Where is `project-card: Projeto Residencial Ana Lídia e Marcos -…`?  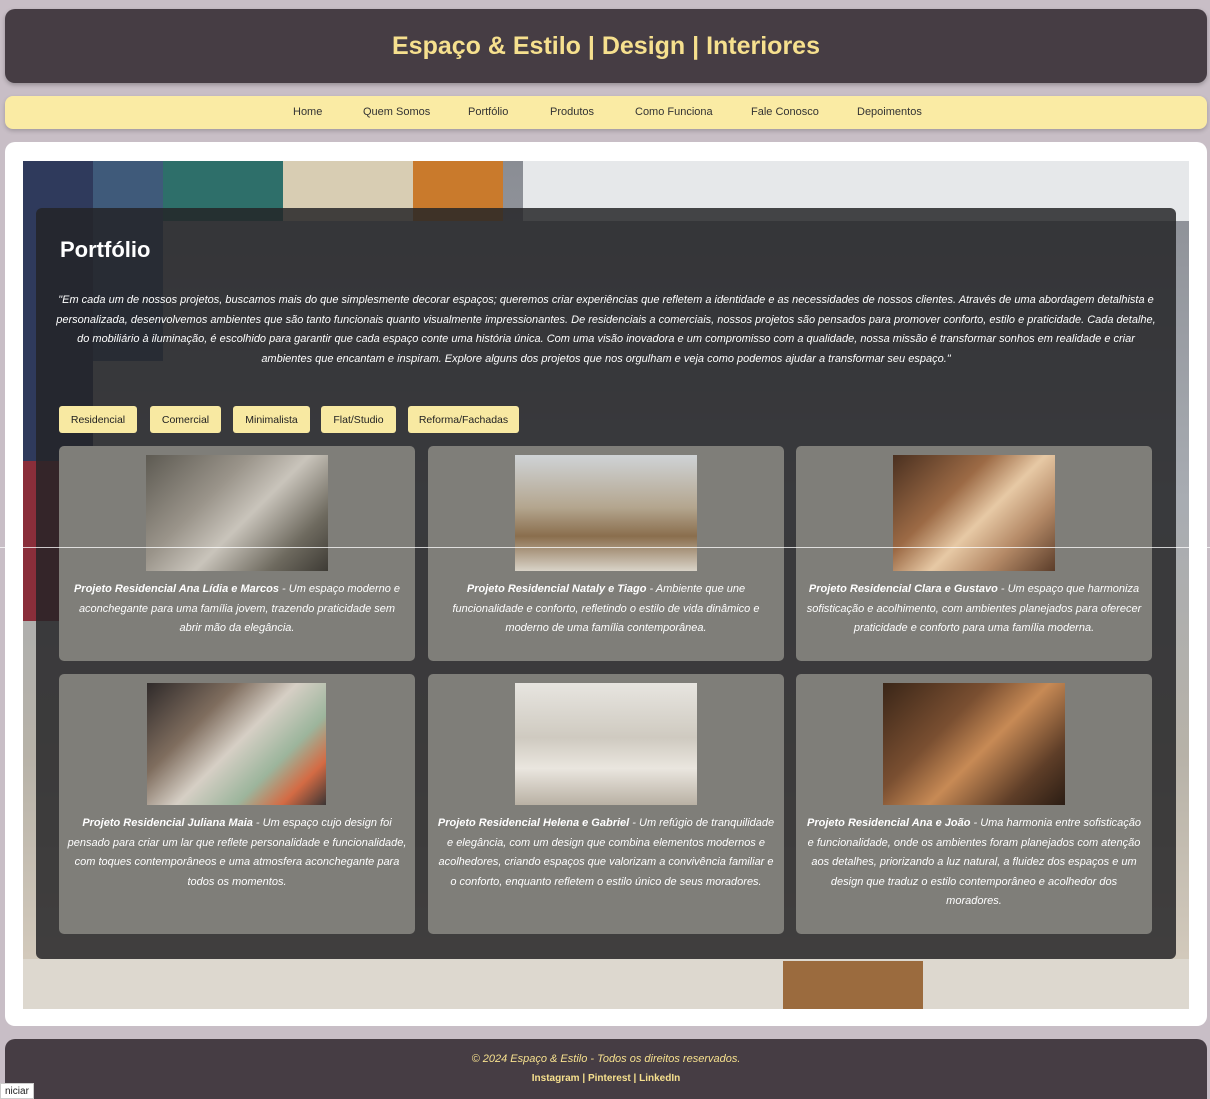 project-card: Projeto Residencial Ana Lídia e Marcos -… is located at coordinates (237, 553).